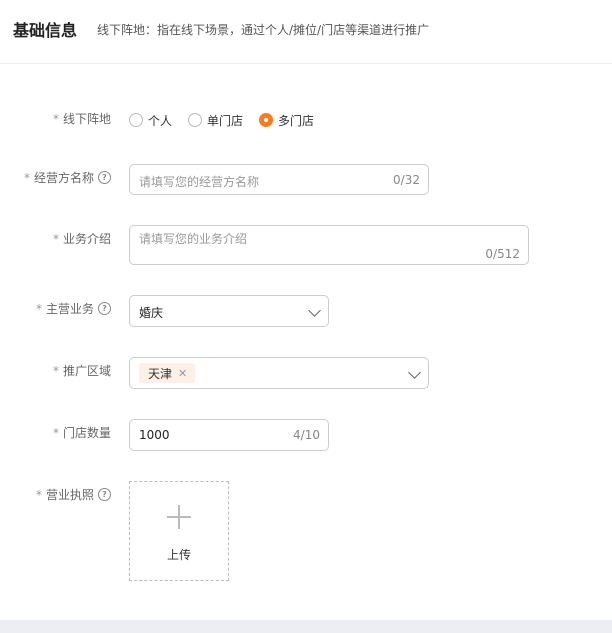  Describe the element at coordinates (266, 120) in the screenshot. I see `radio-checked-icon` at that location.